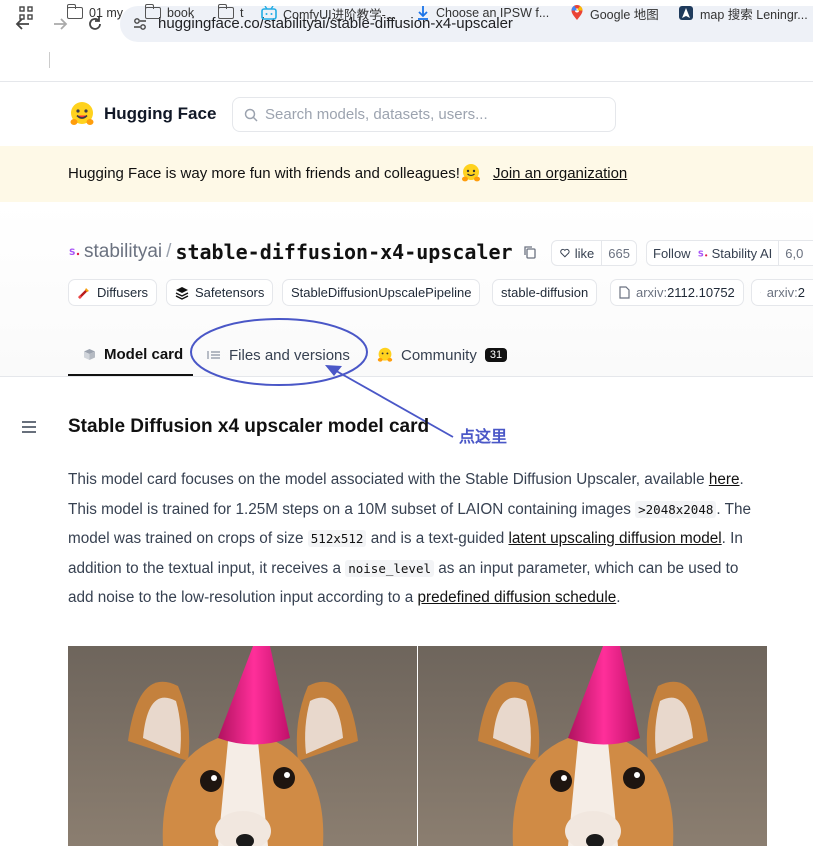 The height and width of the screenshot is (846, 813). I want to click on table-of-contents-icon, so click(29, 427).